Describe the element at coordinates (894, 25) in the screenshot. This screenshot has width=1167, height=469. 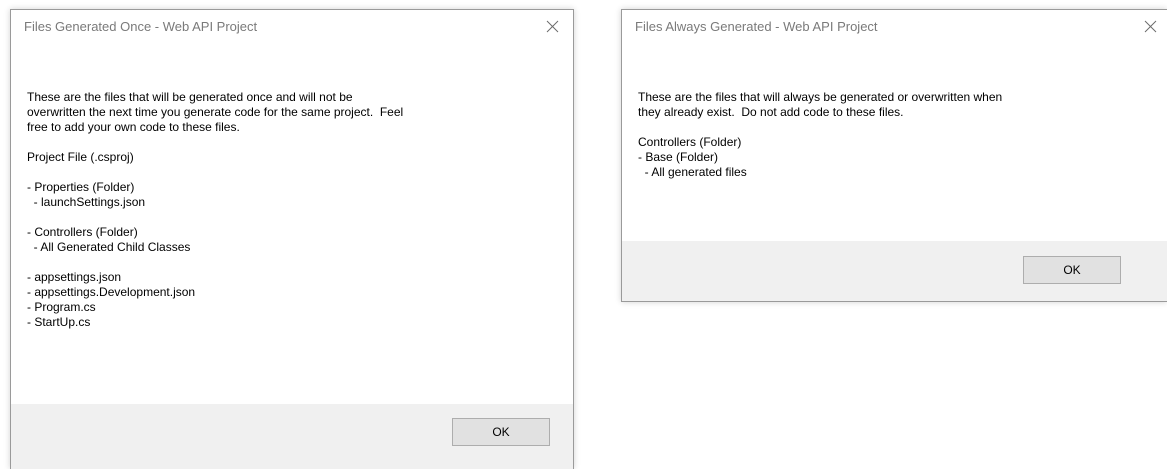
I see `title-bar: Files Always Generated - Web API Project` at that location.